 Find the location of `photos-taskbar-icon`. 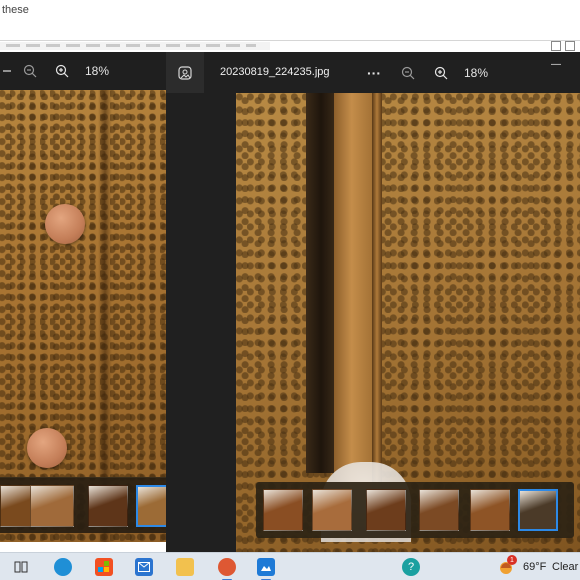

photos-taskbar-icon is located at coordinates (266, 569).